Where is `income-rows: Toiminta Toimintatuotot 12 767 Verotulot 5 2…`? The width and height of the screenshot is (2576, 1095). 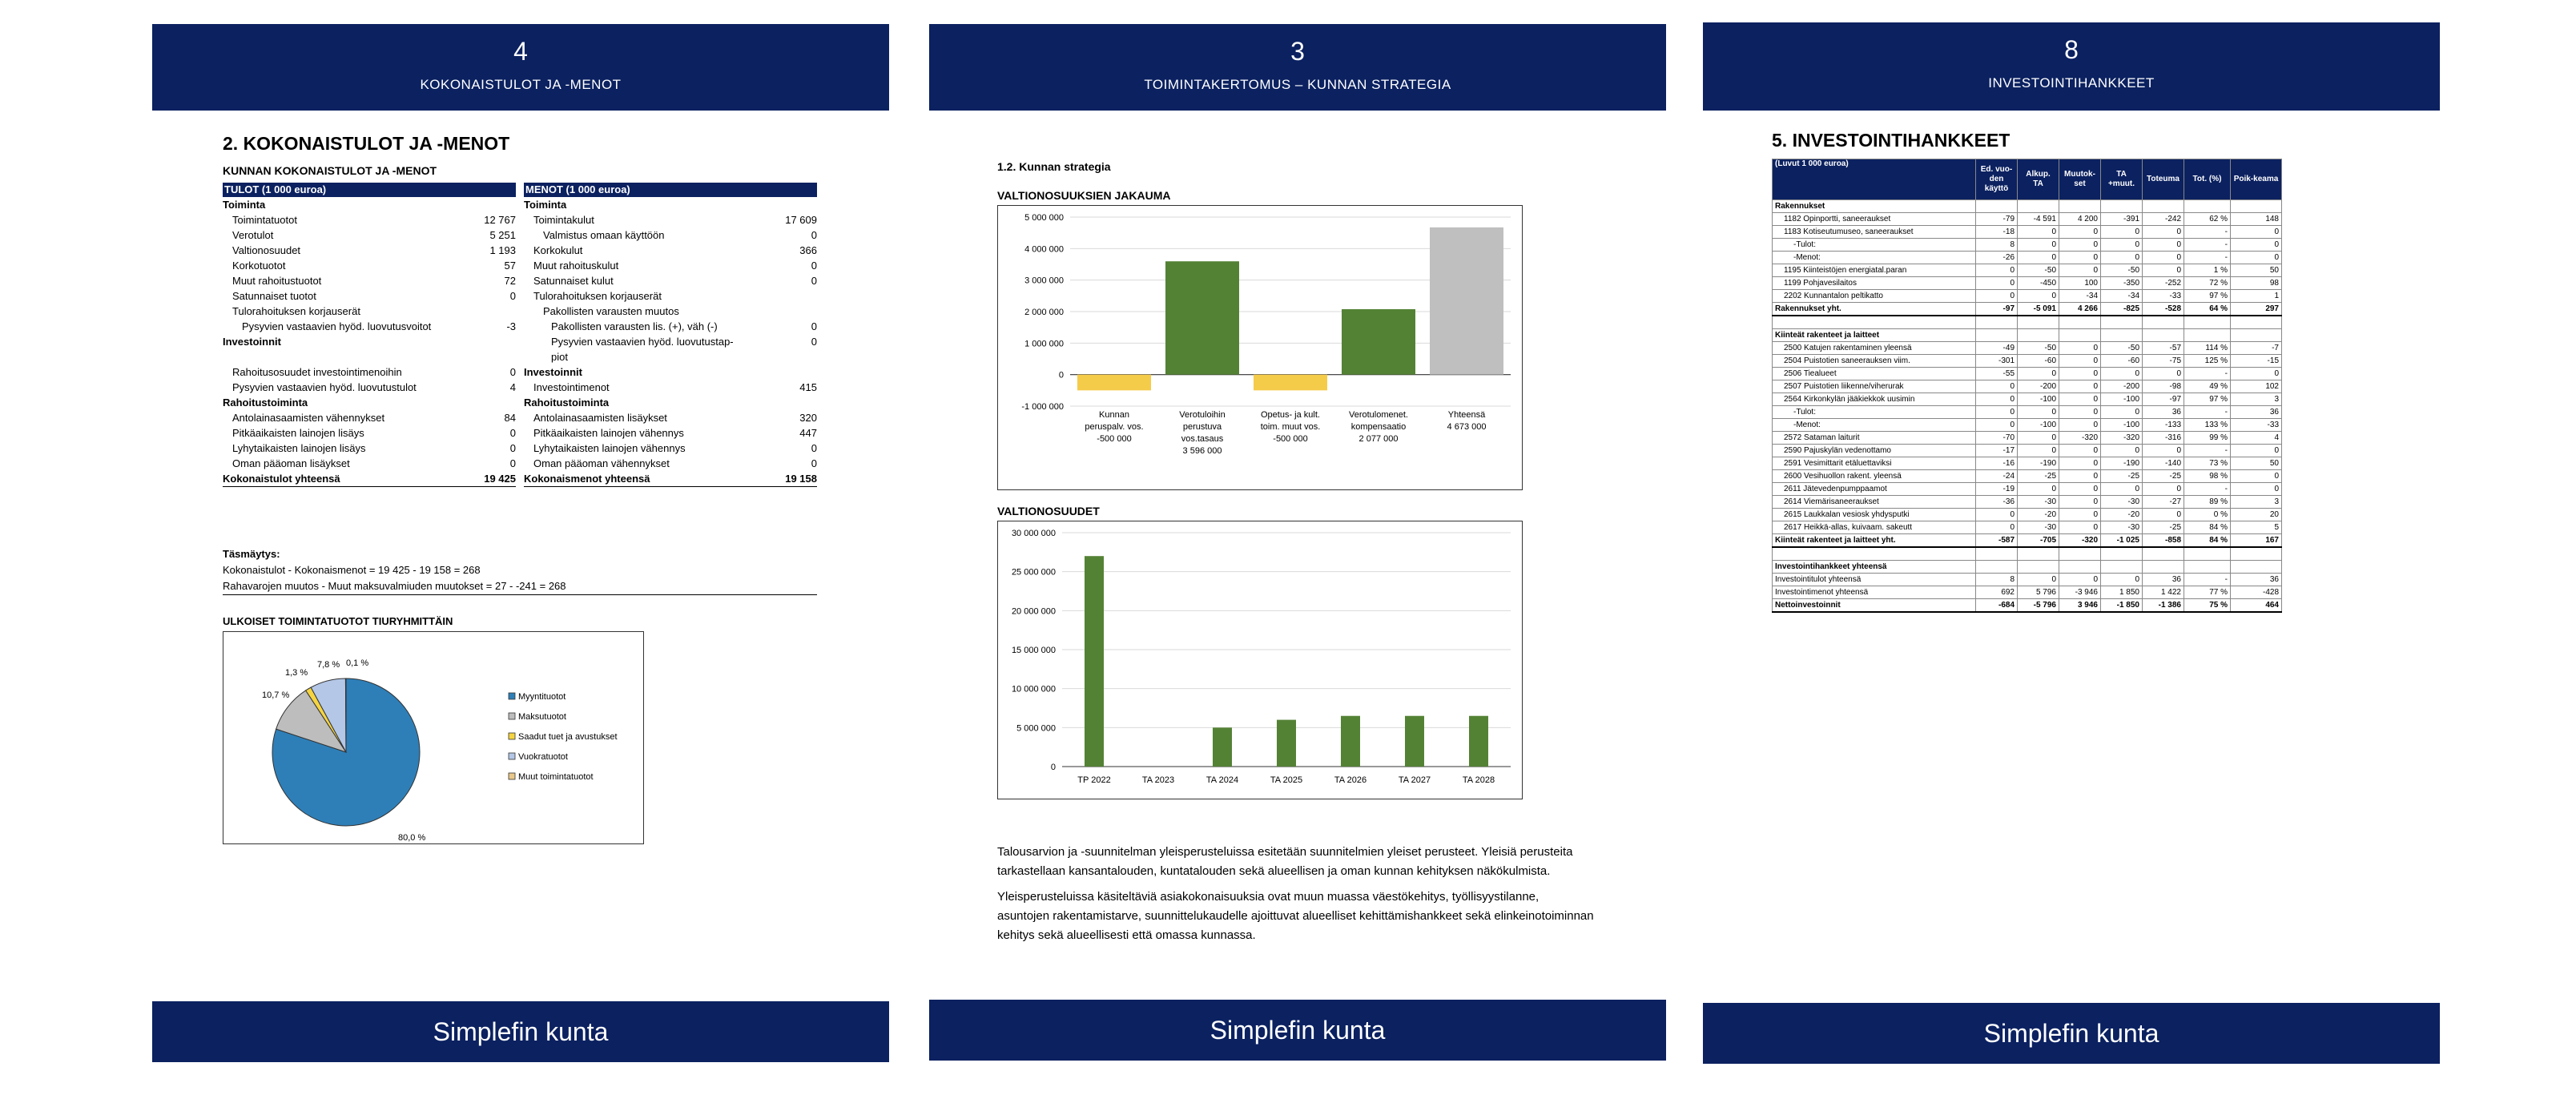
income-rows: Toiminta Toimintatuotot 12 767 Verotulot 5 2… is located at coordinates (369, 342).